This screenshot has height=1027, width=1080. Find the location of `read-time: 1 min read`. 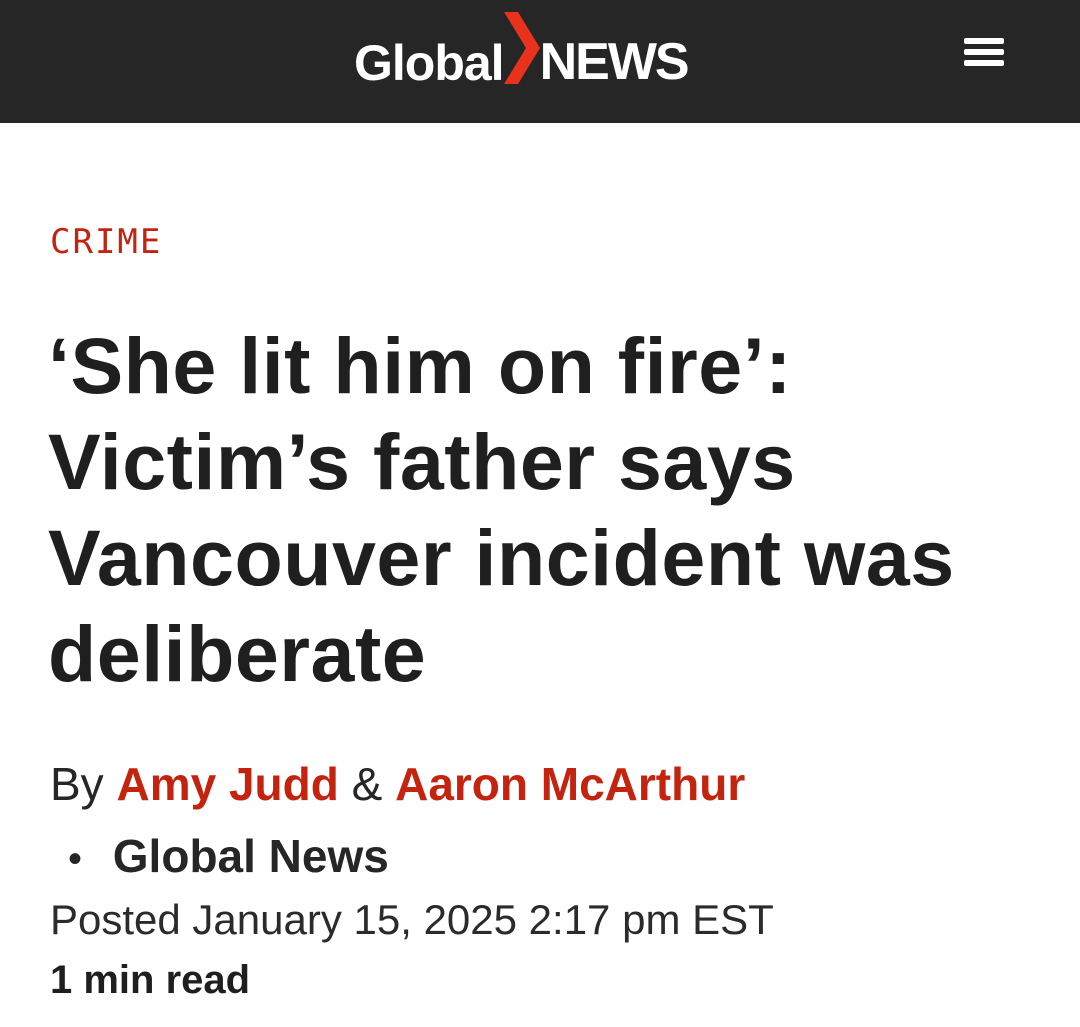

read-time: 1 min read is located at coordinates (150, 980).